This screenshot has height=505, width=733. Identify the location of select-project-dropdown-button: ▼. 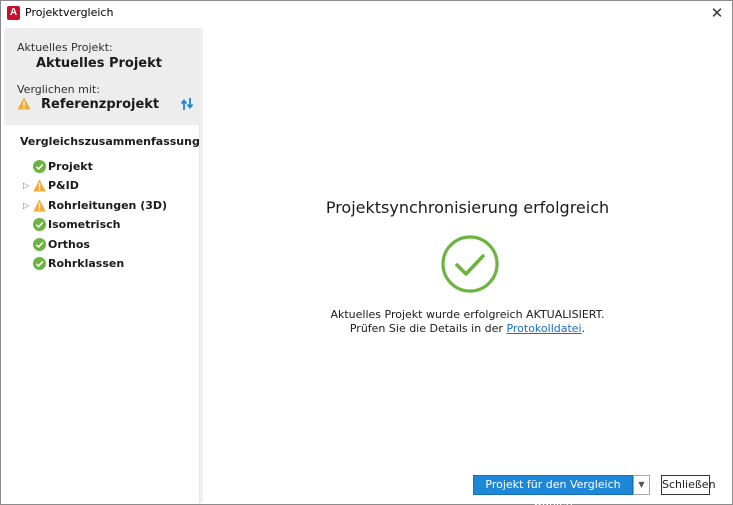
(641, 485).